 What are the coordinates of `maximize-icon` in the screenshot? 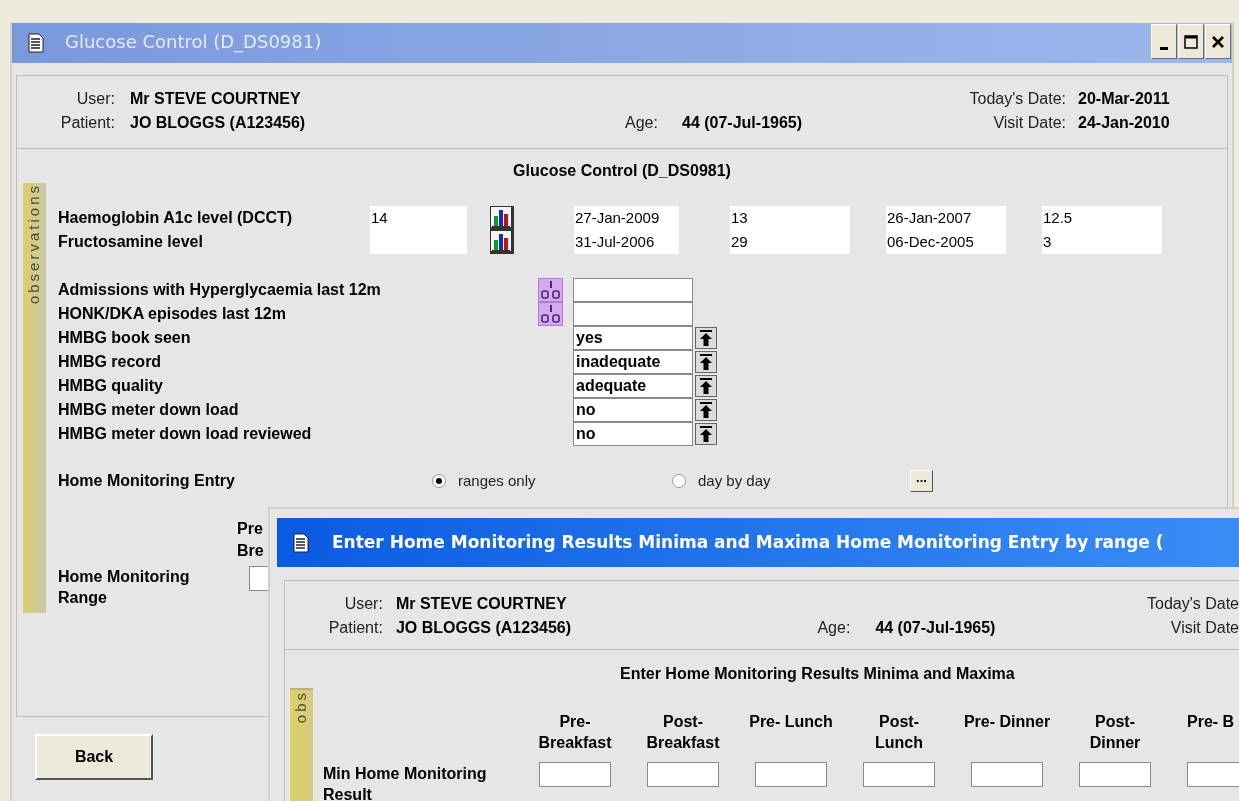 It's located at (1191, 41).